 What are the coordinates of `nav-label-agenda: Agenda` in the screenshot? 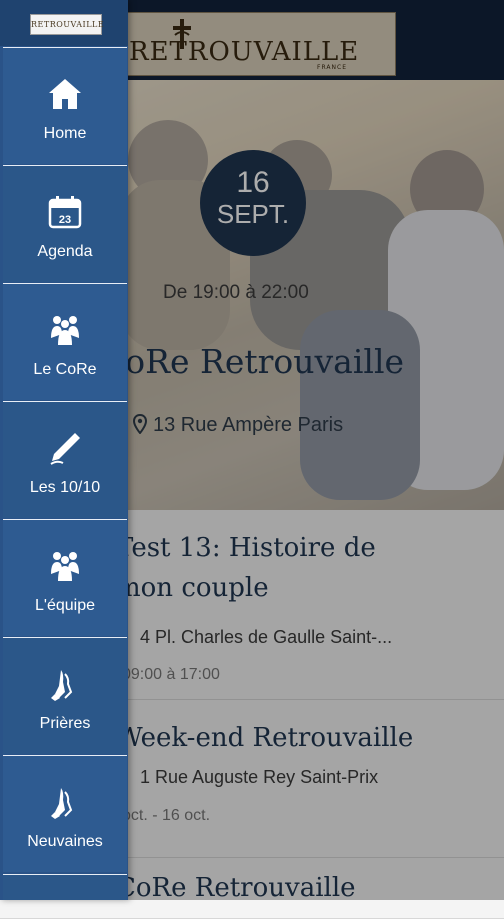 It's located at (65, 251).